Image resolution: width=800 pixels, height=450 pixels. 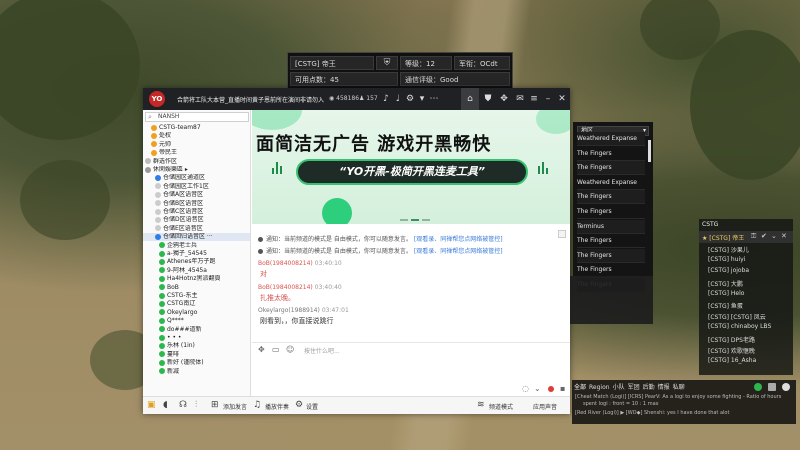 What do you see at coordinates (649, 387) in the screenshot?
I see `chat-tab: 后勤` at bounding box center [649, 387].